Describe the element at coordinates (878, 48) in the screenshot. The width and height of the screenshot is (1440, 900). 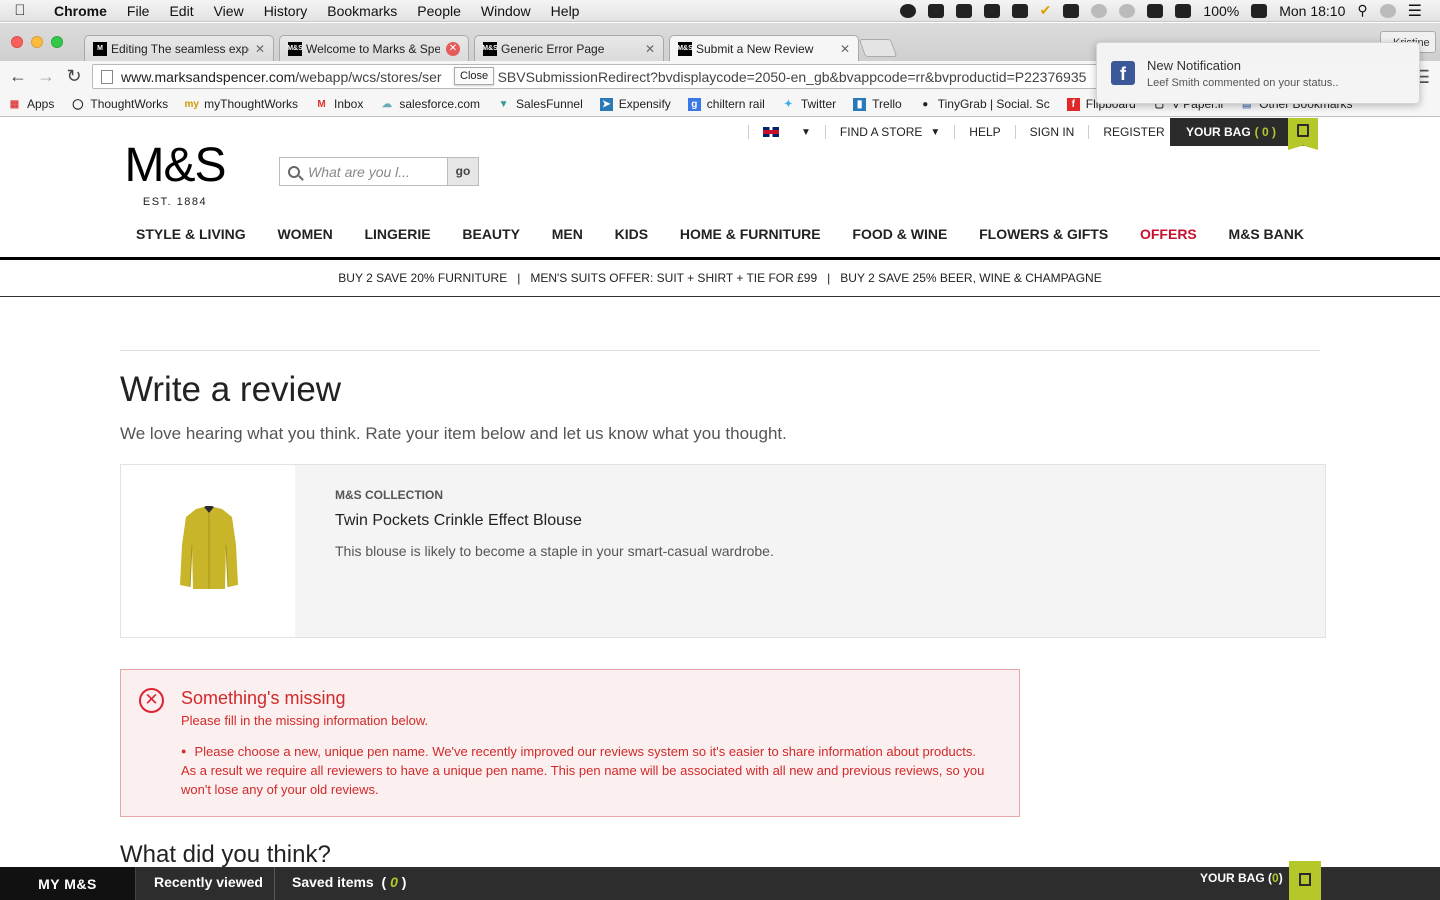
I see `new-tab-button` at that location.